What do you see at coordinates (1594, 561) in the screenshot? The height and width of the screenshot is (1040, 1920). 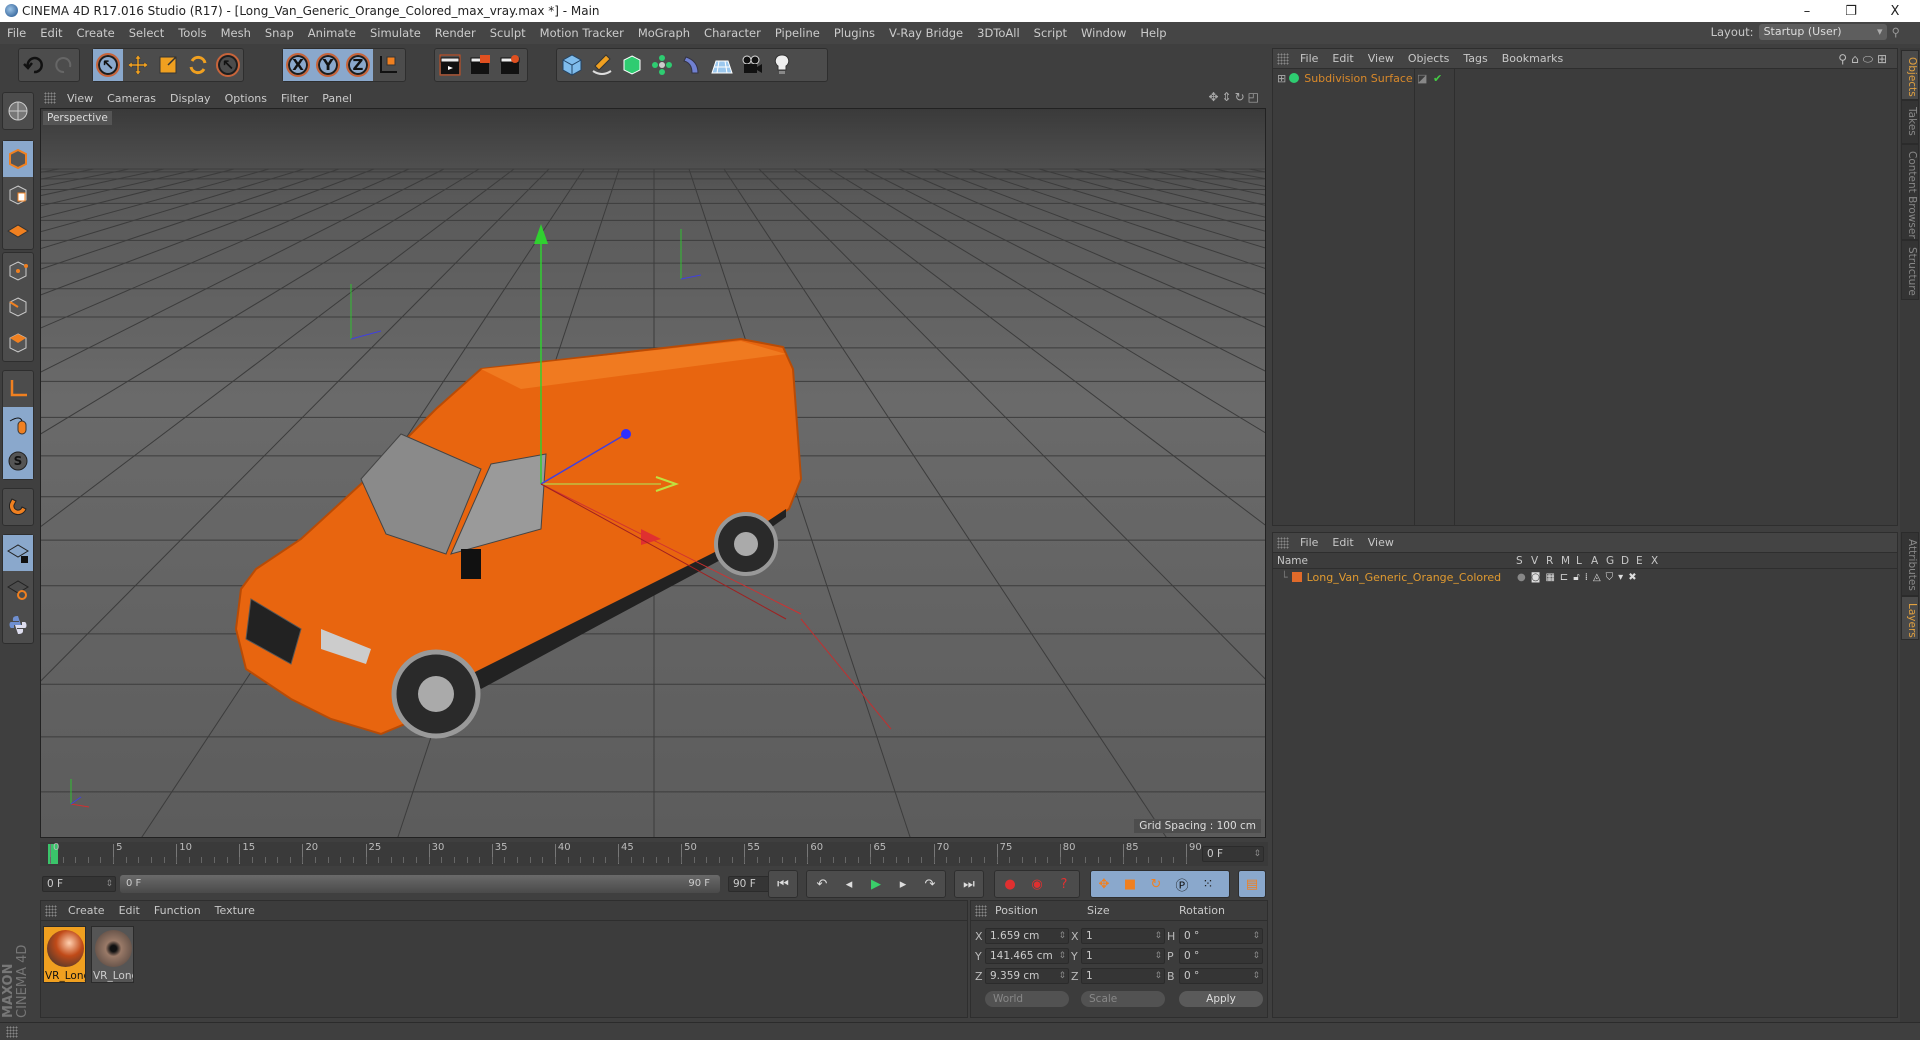 I see `layer-column-a: A` at bounding box center [1594, 561].